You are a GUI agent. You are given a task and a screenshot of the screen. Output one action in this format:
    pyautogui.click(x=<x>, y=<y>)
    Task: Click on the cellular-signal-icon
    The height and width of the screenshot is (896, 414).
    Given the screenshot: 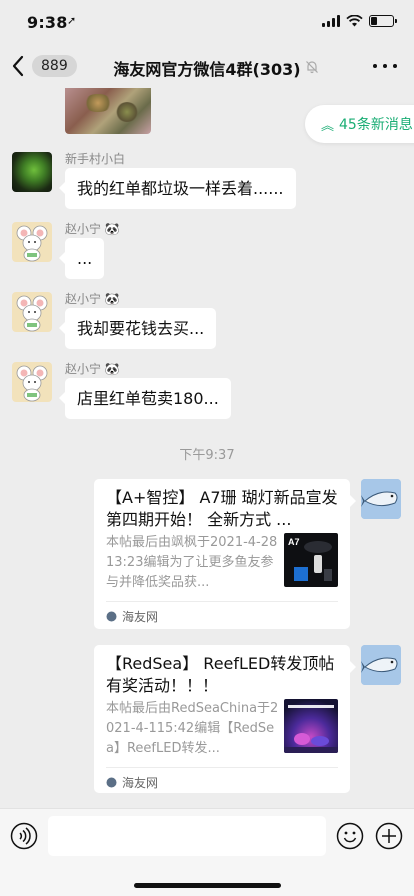 What is the action you would take?
    pyautogui.click(x=331, y=21)
    